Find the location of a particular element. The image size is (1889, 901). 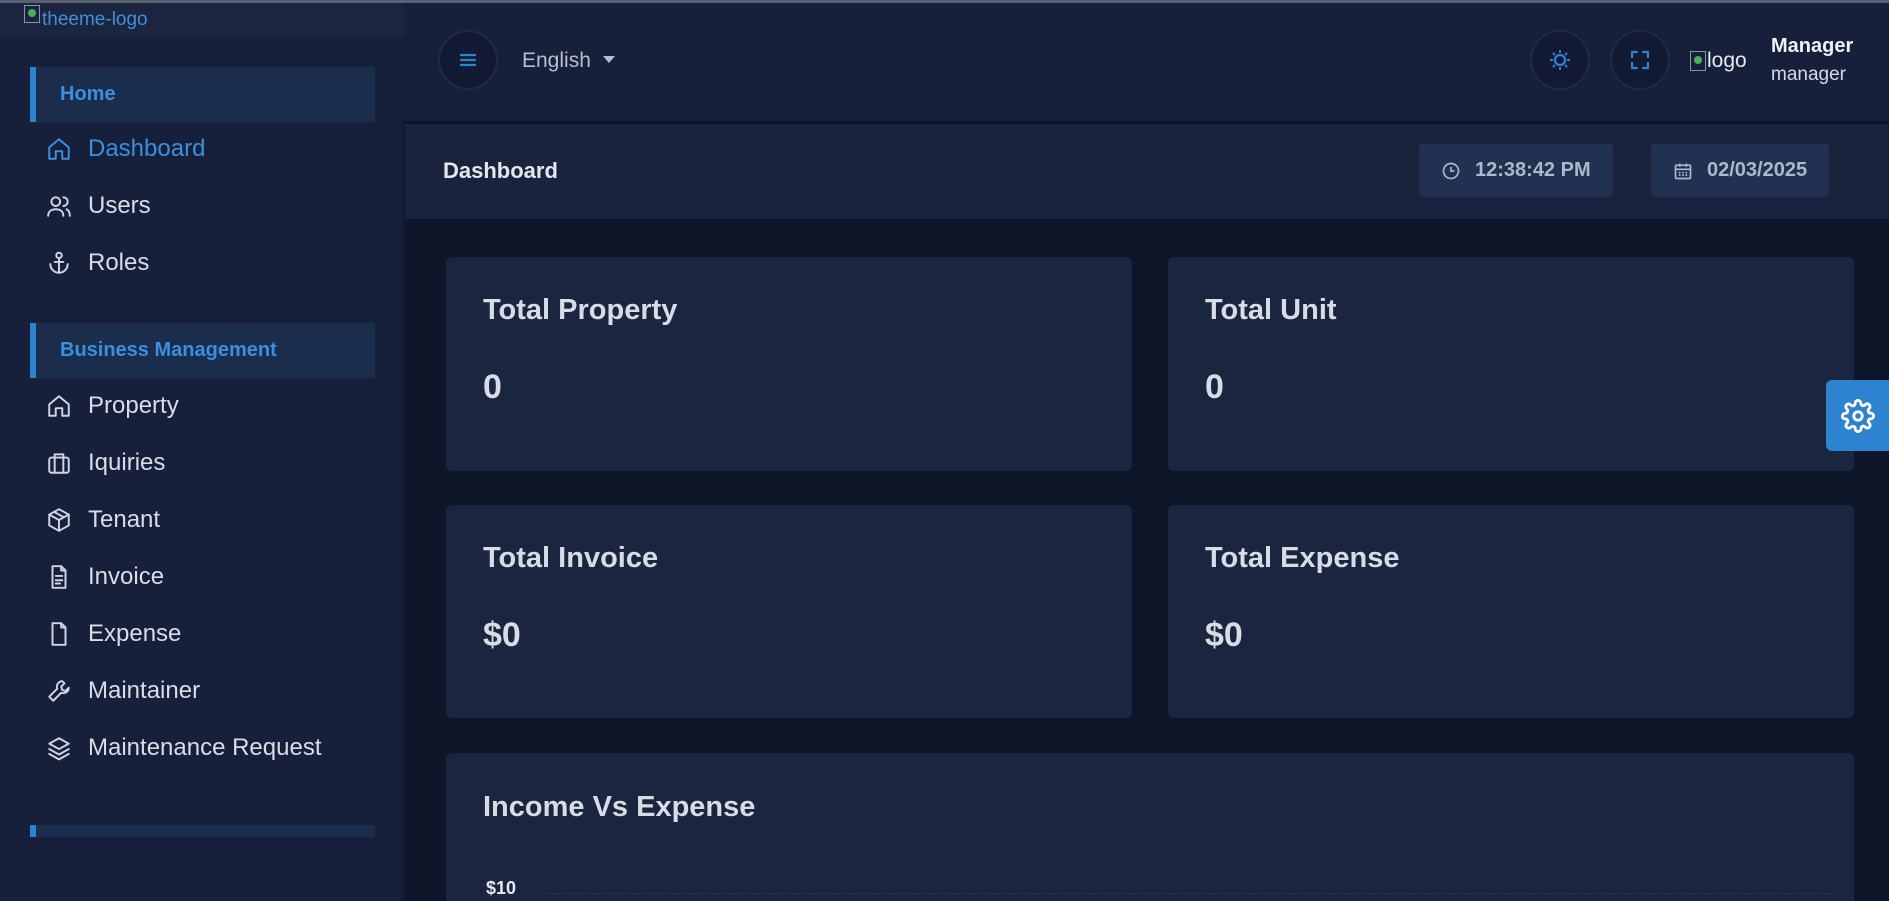

chart-title: Income Vs Expense is located at coordinates (619, 807).